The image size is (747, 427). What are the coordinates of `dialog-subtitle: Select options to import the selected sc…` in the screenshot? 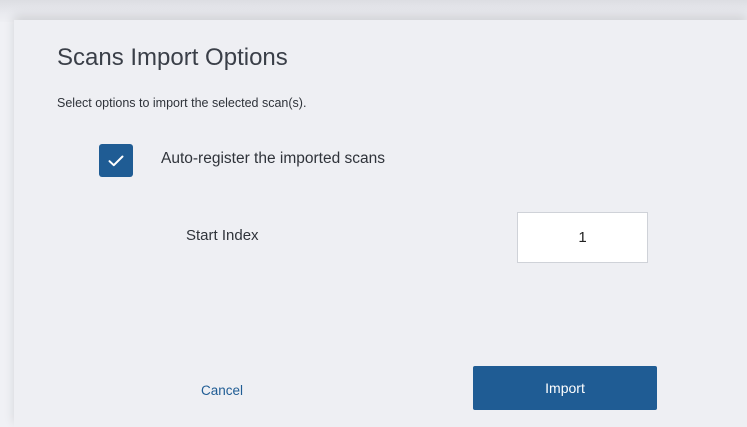 It's located at (182, 103).